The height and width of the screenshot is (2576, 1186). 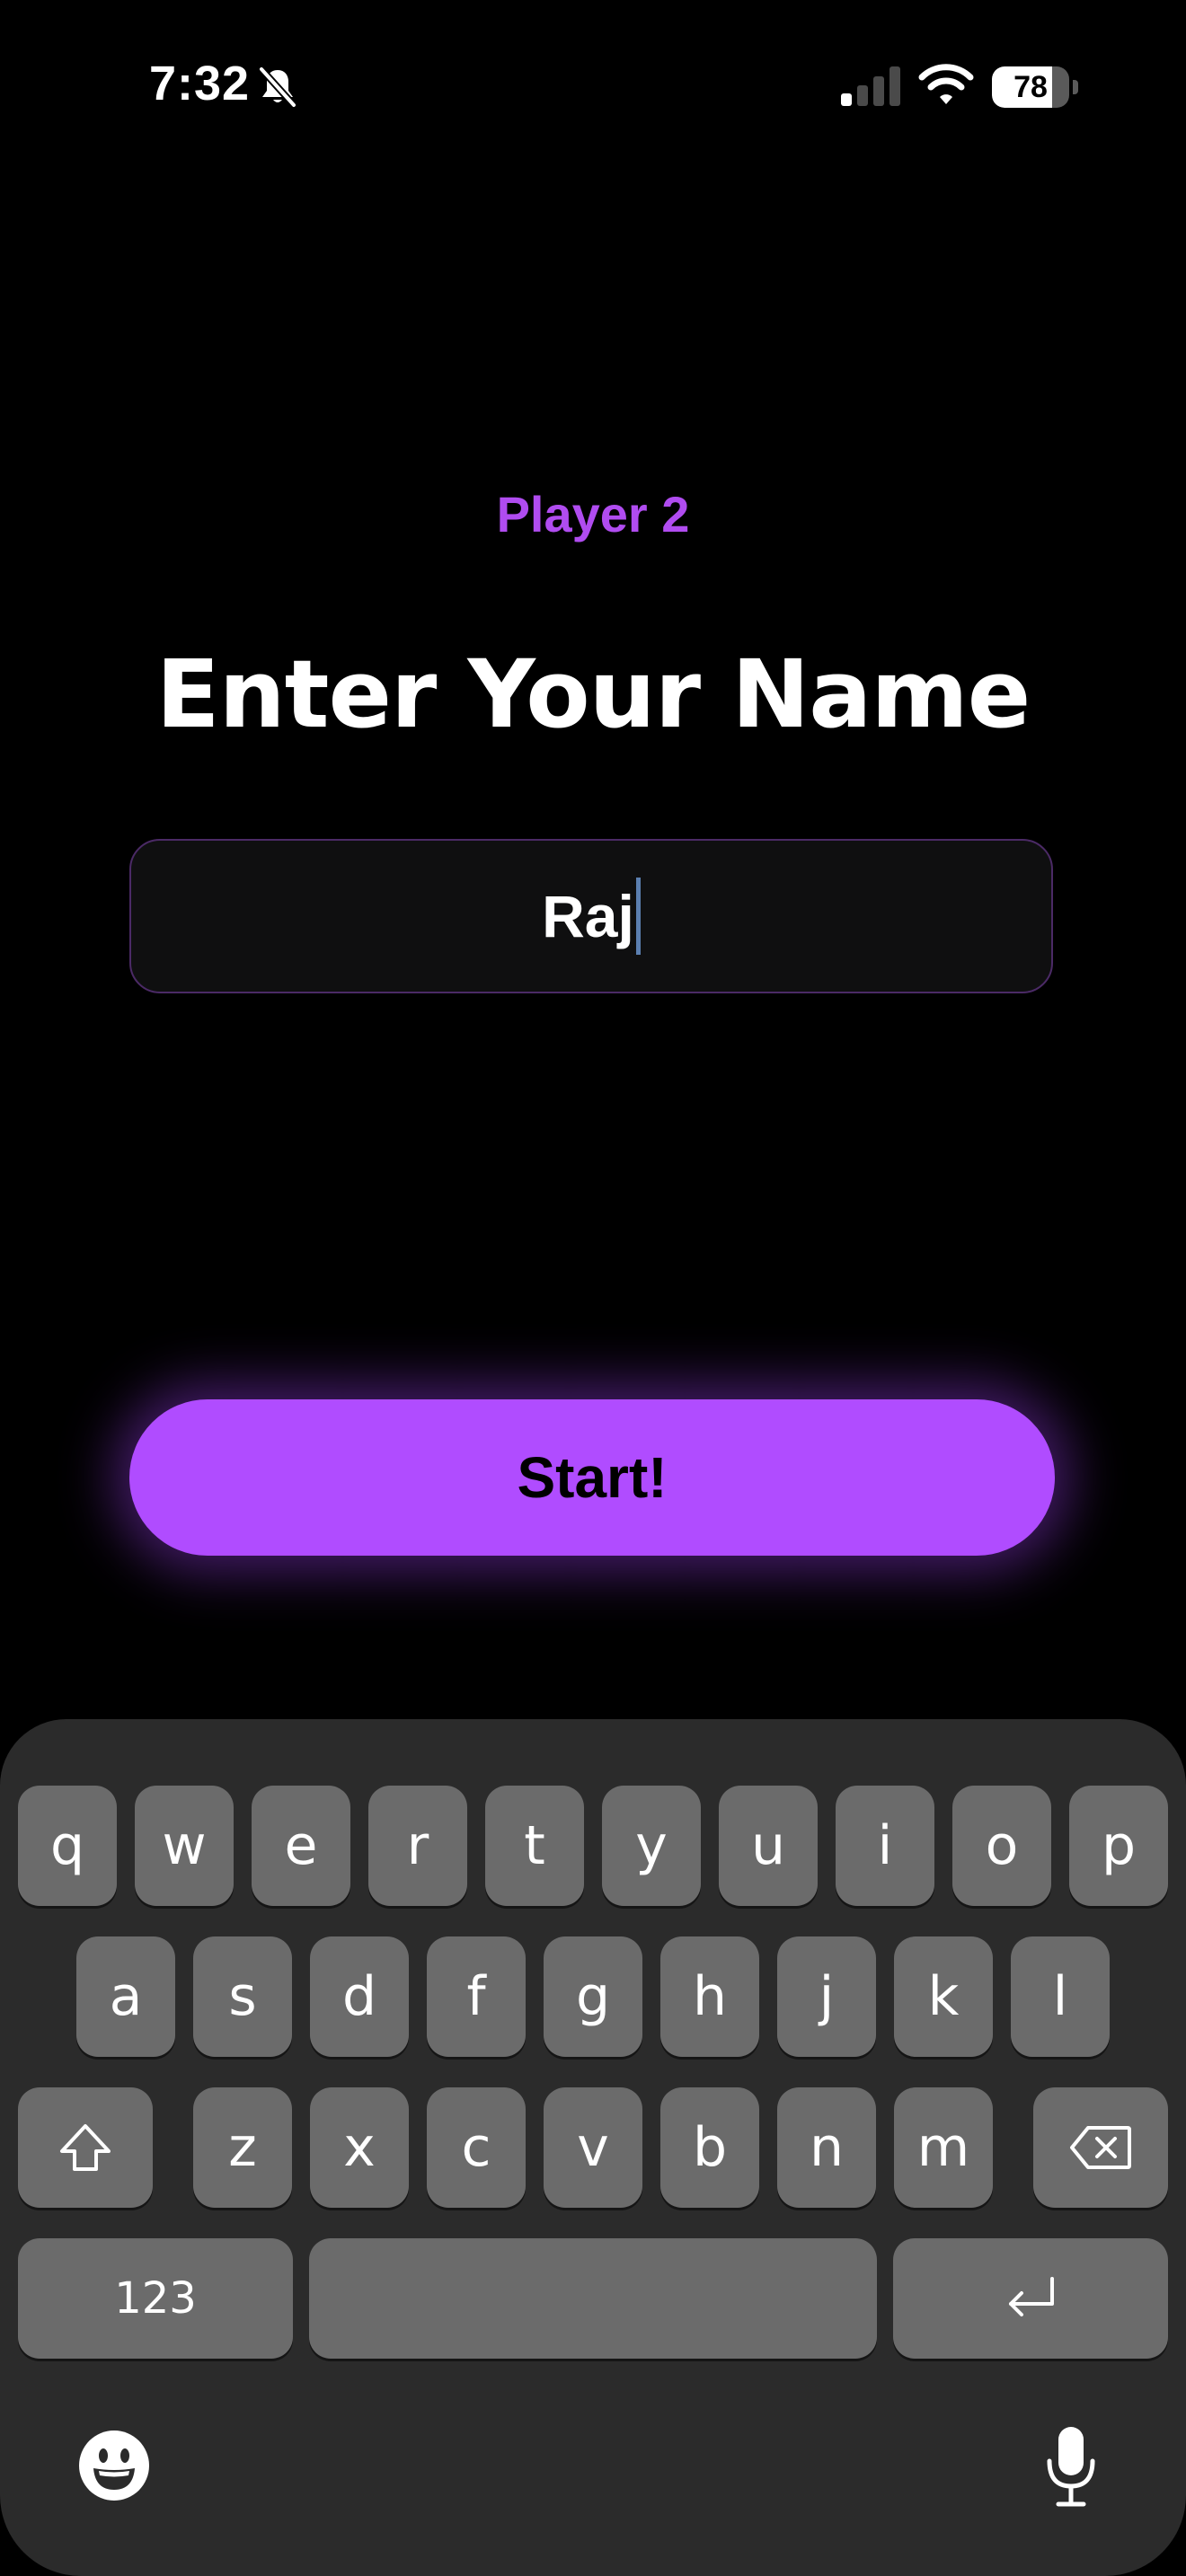 What do you see at coordinates (638, 916) in the screenshot?
I see `text-cursor` at bounding box center [638, 916].